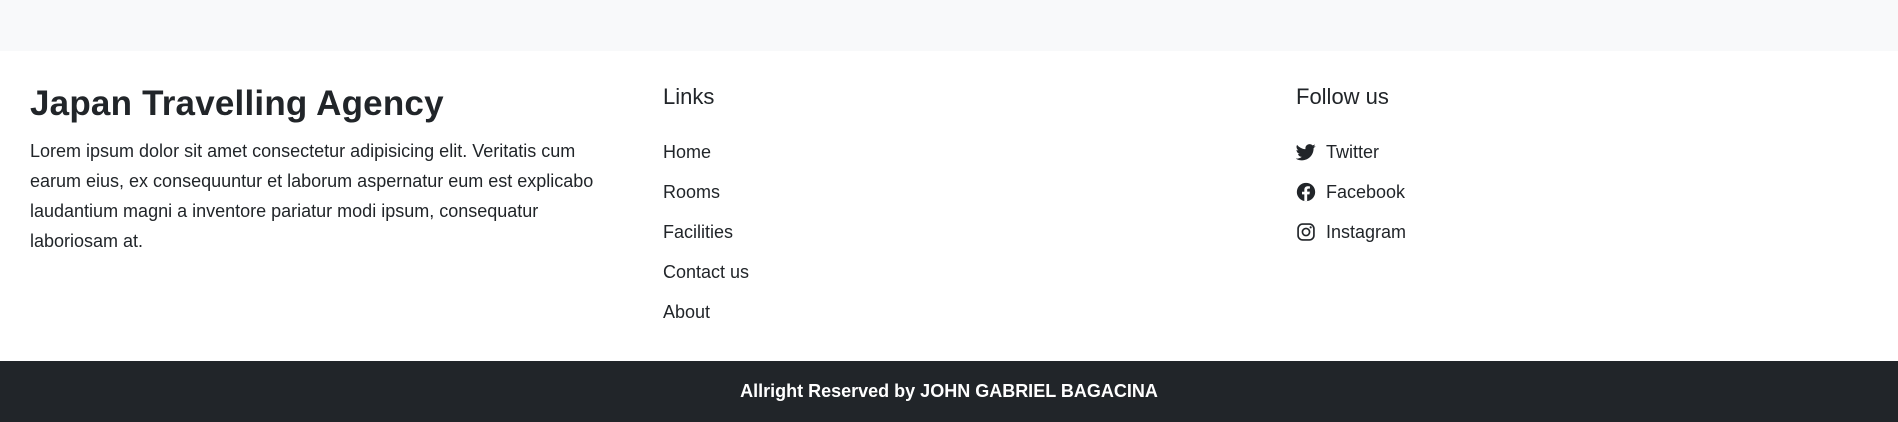  Describe the element at coordinates (1306, 232) in the screenshot. I see `instagram-icon` at that location.